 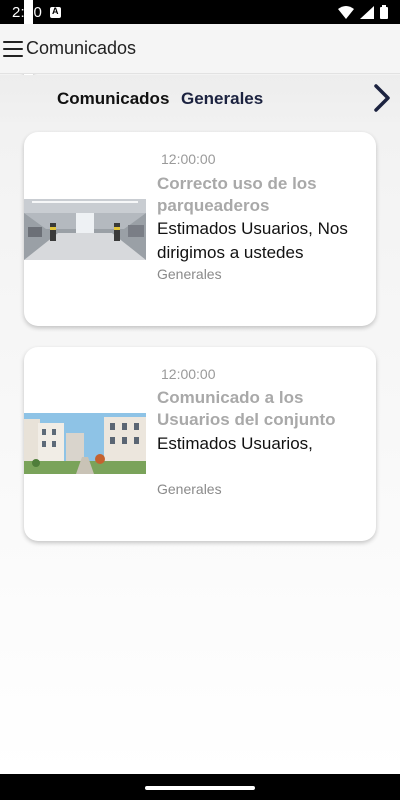 What do you see at coordinates (85, 443) in the screenshot?
I see `apartment-buildings-photo` at bounding box center [85, 443].